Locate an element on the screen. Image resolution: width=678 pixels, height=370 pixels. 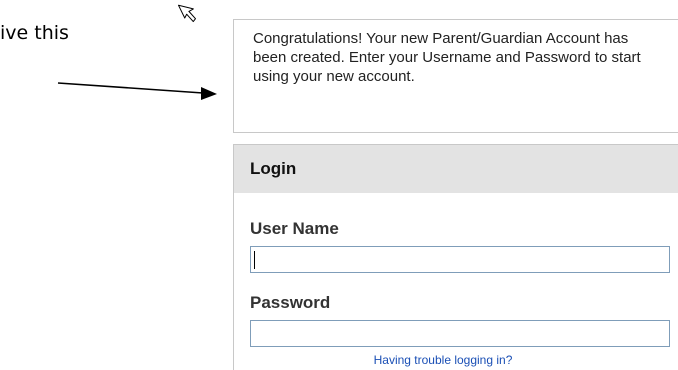
username-label: User Name is located at coordinates (294, 228).